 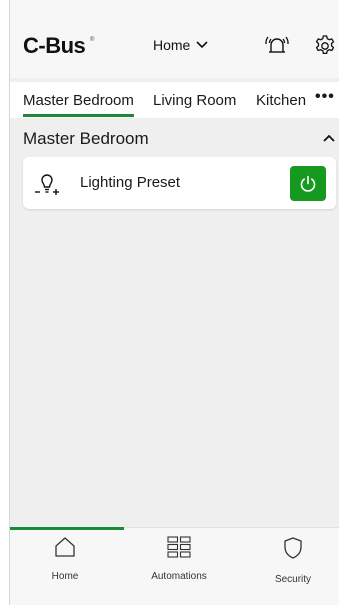 I want to click on gear-icon, so click(x=325, y=46).